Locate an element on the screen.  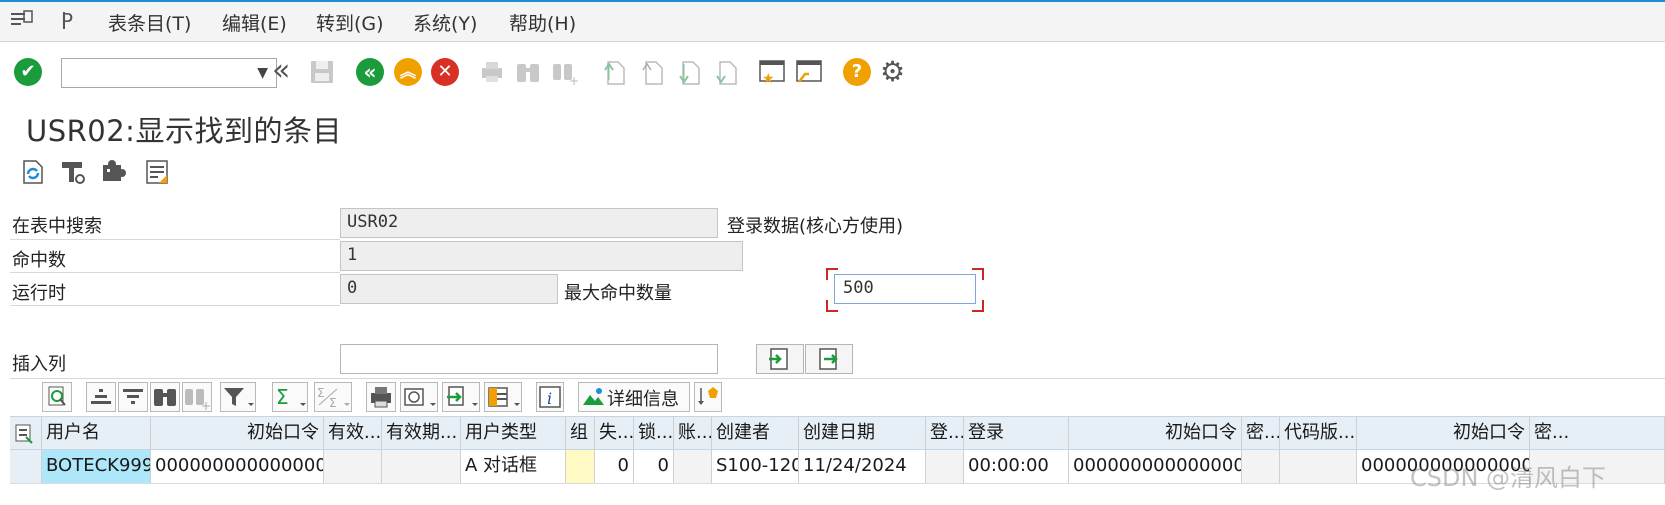
views-button is located at coordinates (419, 397).